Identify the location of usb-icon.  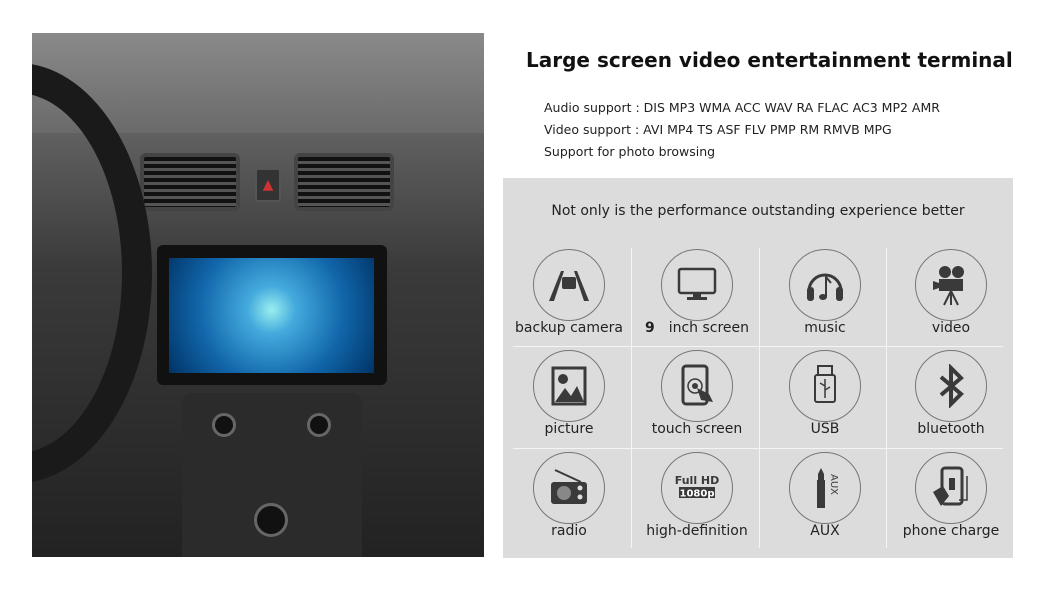
(825, 386).